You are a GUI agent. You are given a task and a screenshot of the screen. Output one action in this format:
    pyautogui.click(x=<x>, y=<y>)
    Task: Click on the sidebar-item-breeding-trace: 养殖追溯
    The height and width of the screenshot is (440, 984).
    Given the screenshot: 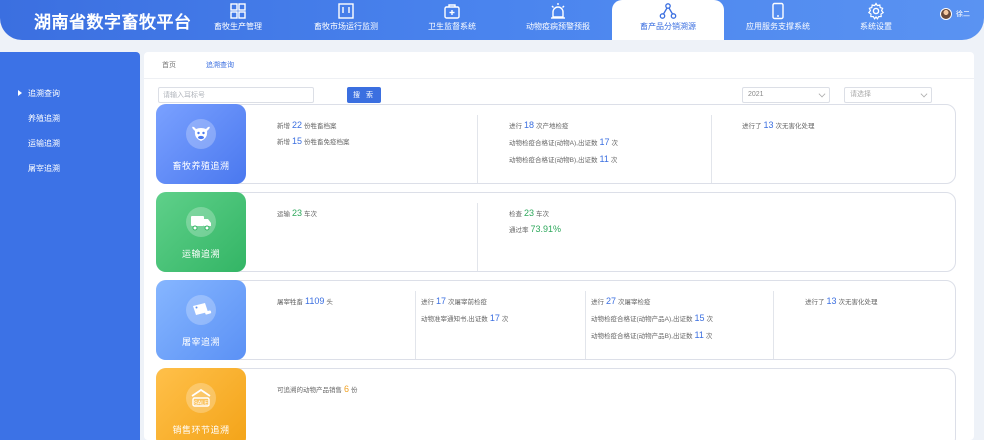 What is the action you would take?
    pyautogui.click(x=44, y=118)
    